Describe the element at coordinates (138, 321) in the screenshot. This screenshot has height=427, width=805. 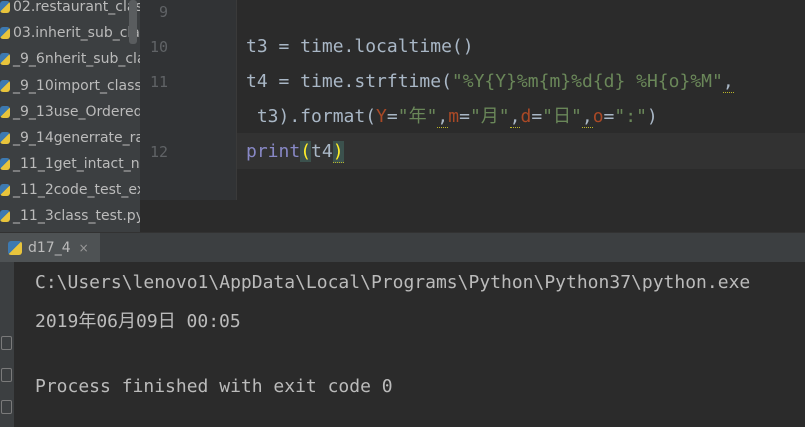
I see `console-line: 2019年06月09日 00:05` at that location.